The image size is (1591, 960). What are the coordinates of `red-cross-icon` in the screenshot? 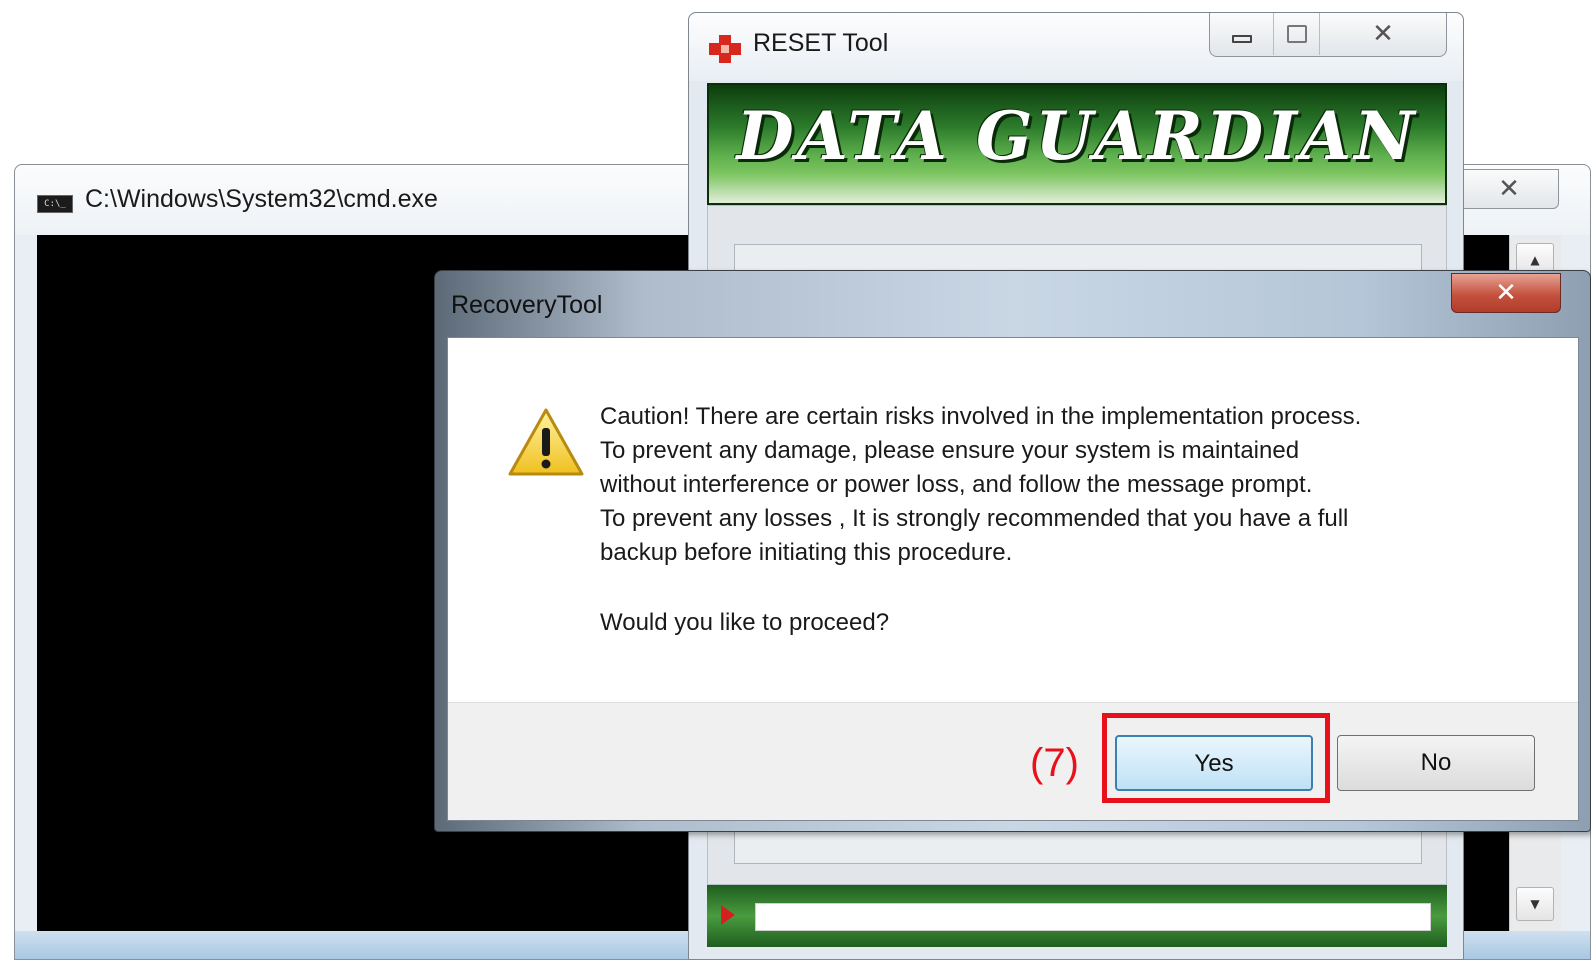 It's located at (725, 49).